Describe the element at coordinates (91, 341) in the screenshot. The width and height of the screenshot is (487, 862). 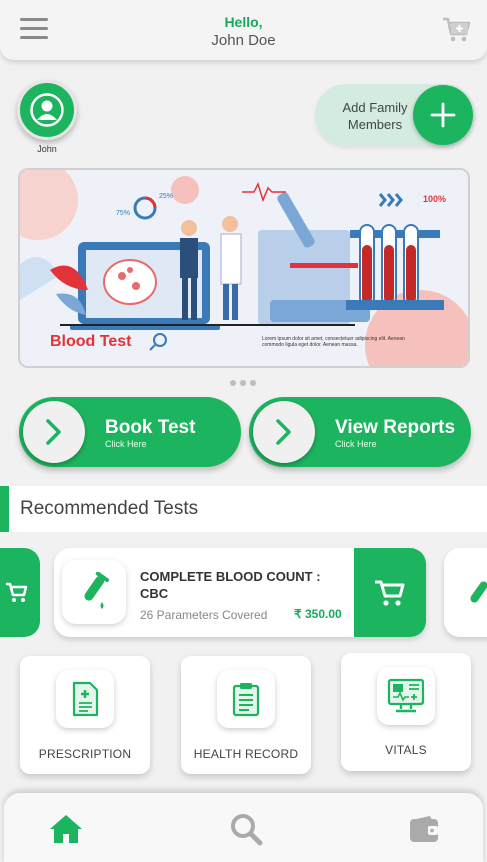
I see `banner-title: Blood Test` at that location.